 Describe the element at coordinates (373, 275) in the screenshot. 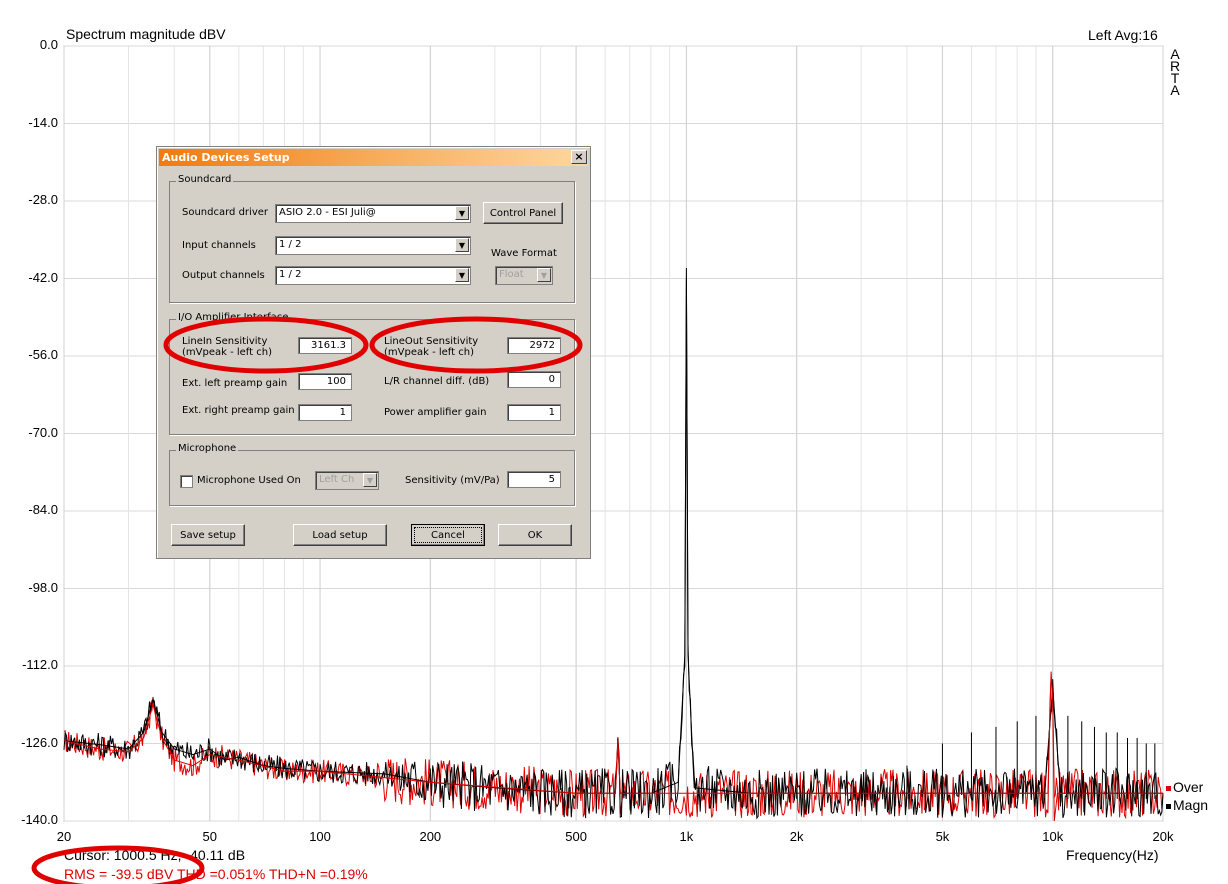

I see `output-channels-select: 1 / 2 ▼` at that location.